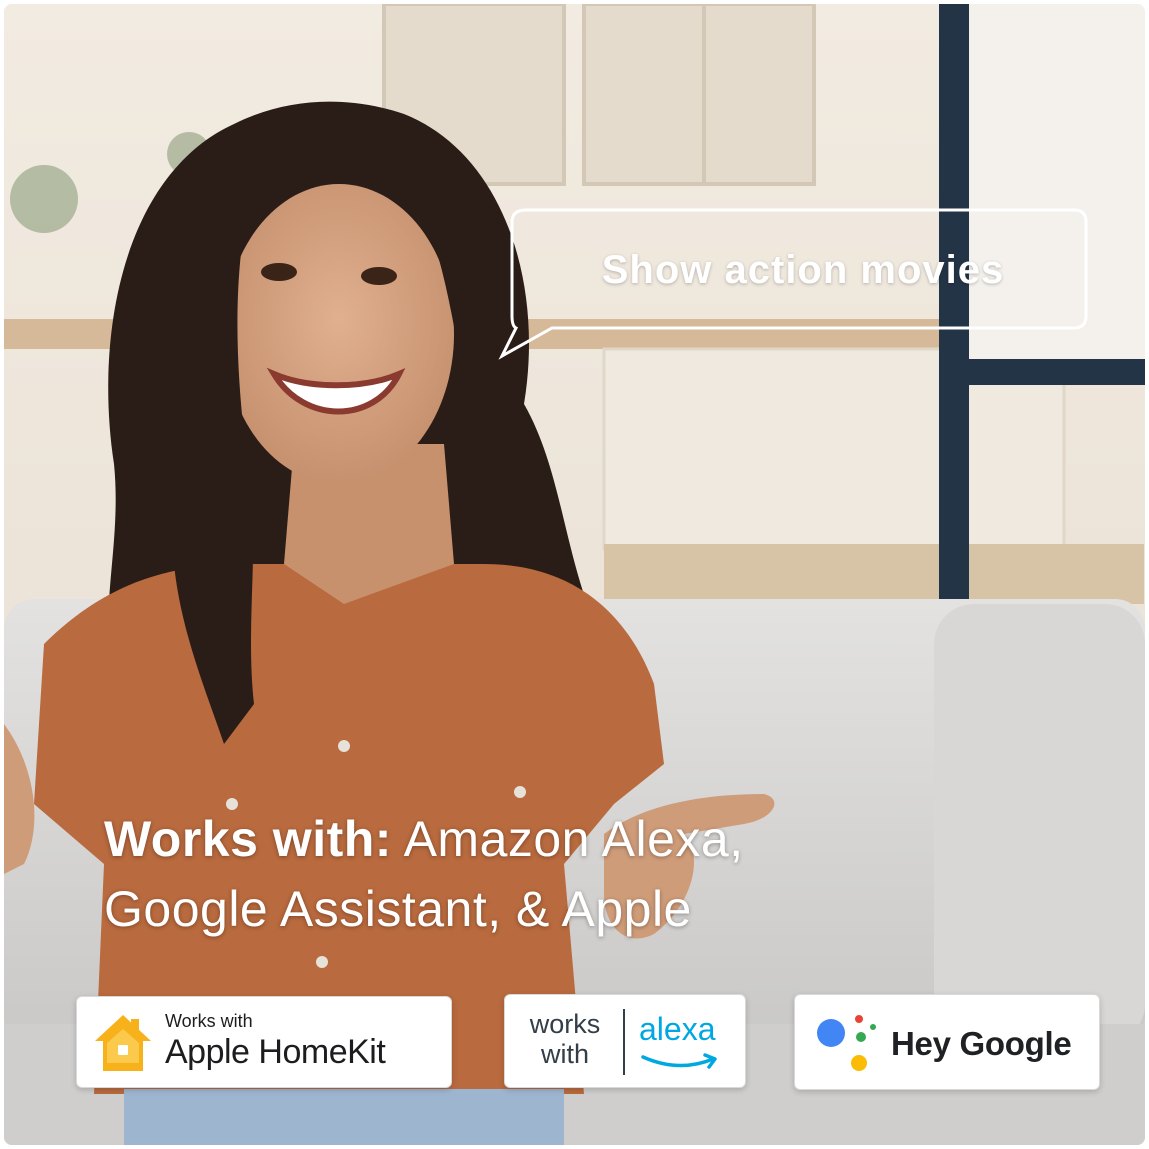 Image resolution: width=1149 pixels, height=1149 pixels. I want to click on homekit-big-label: Apple HomeKit, so click(275, 1052).